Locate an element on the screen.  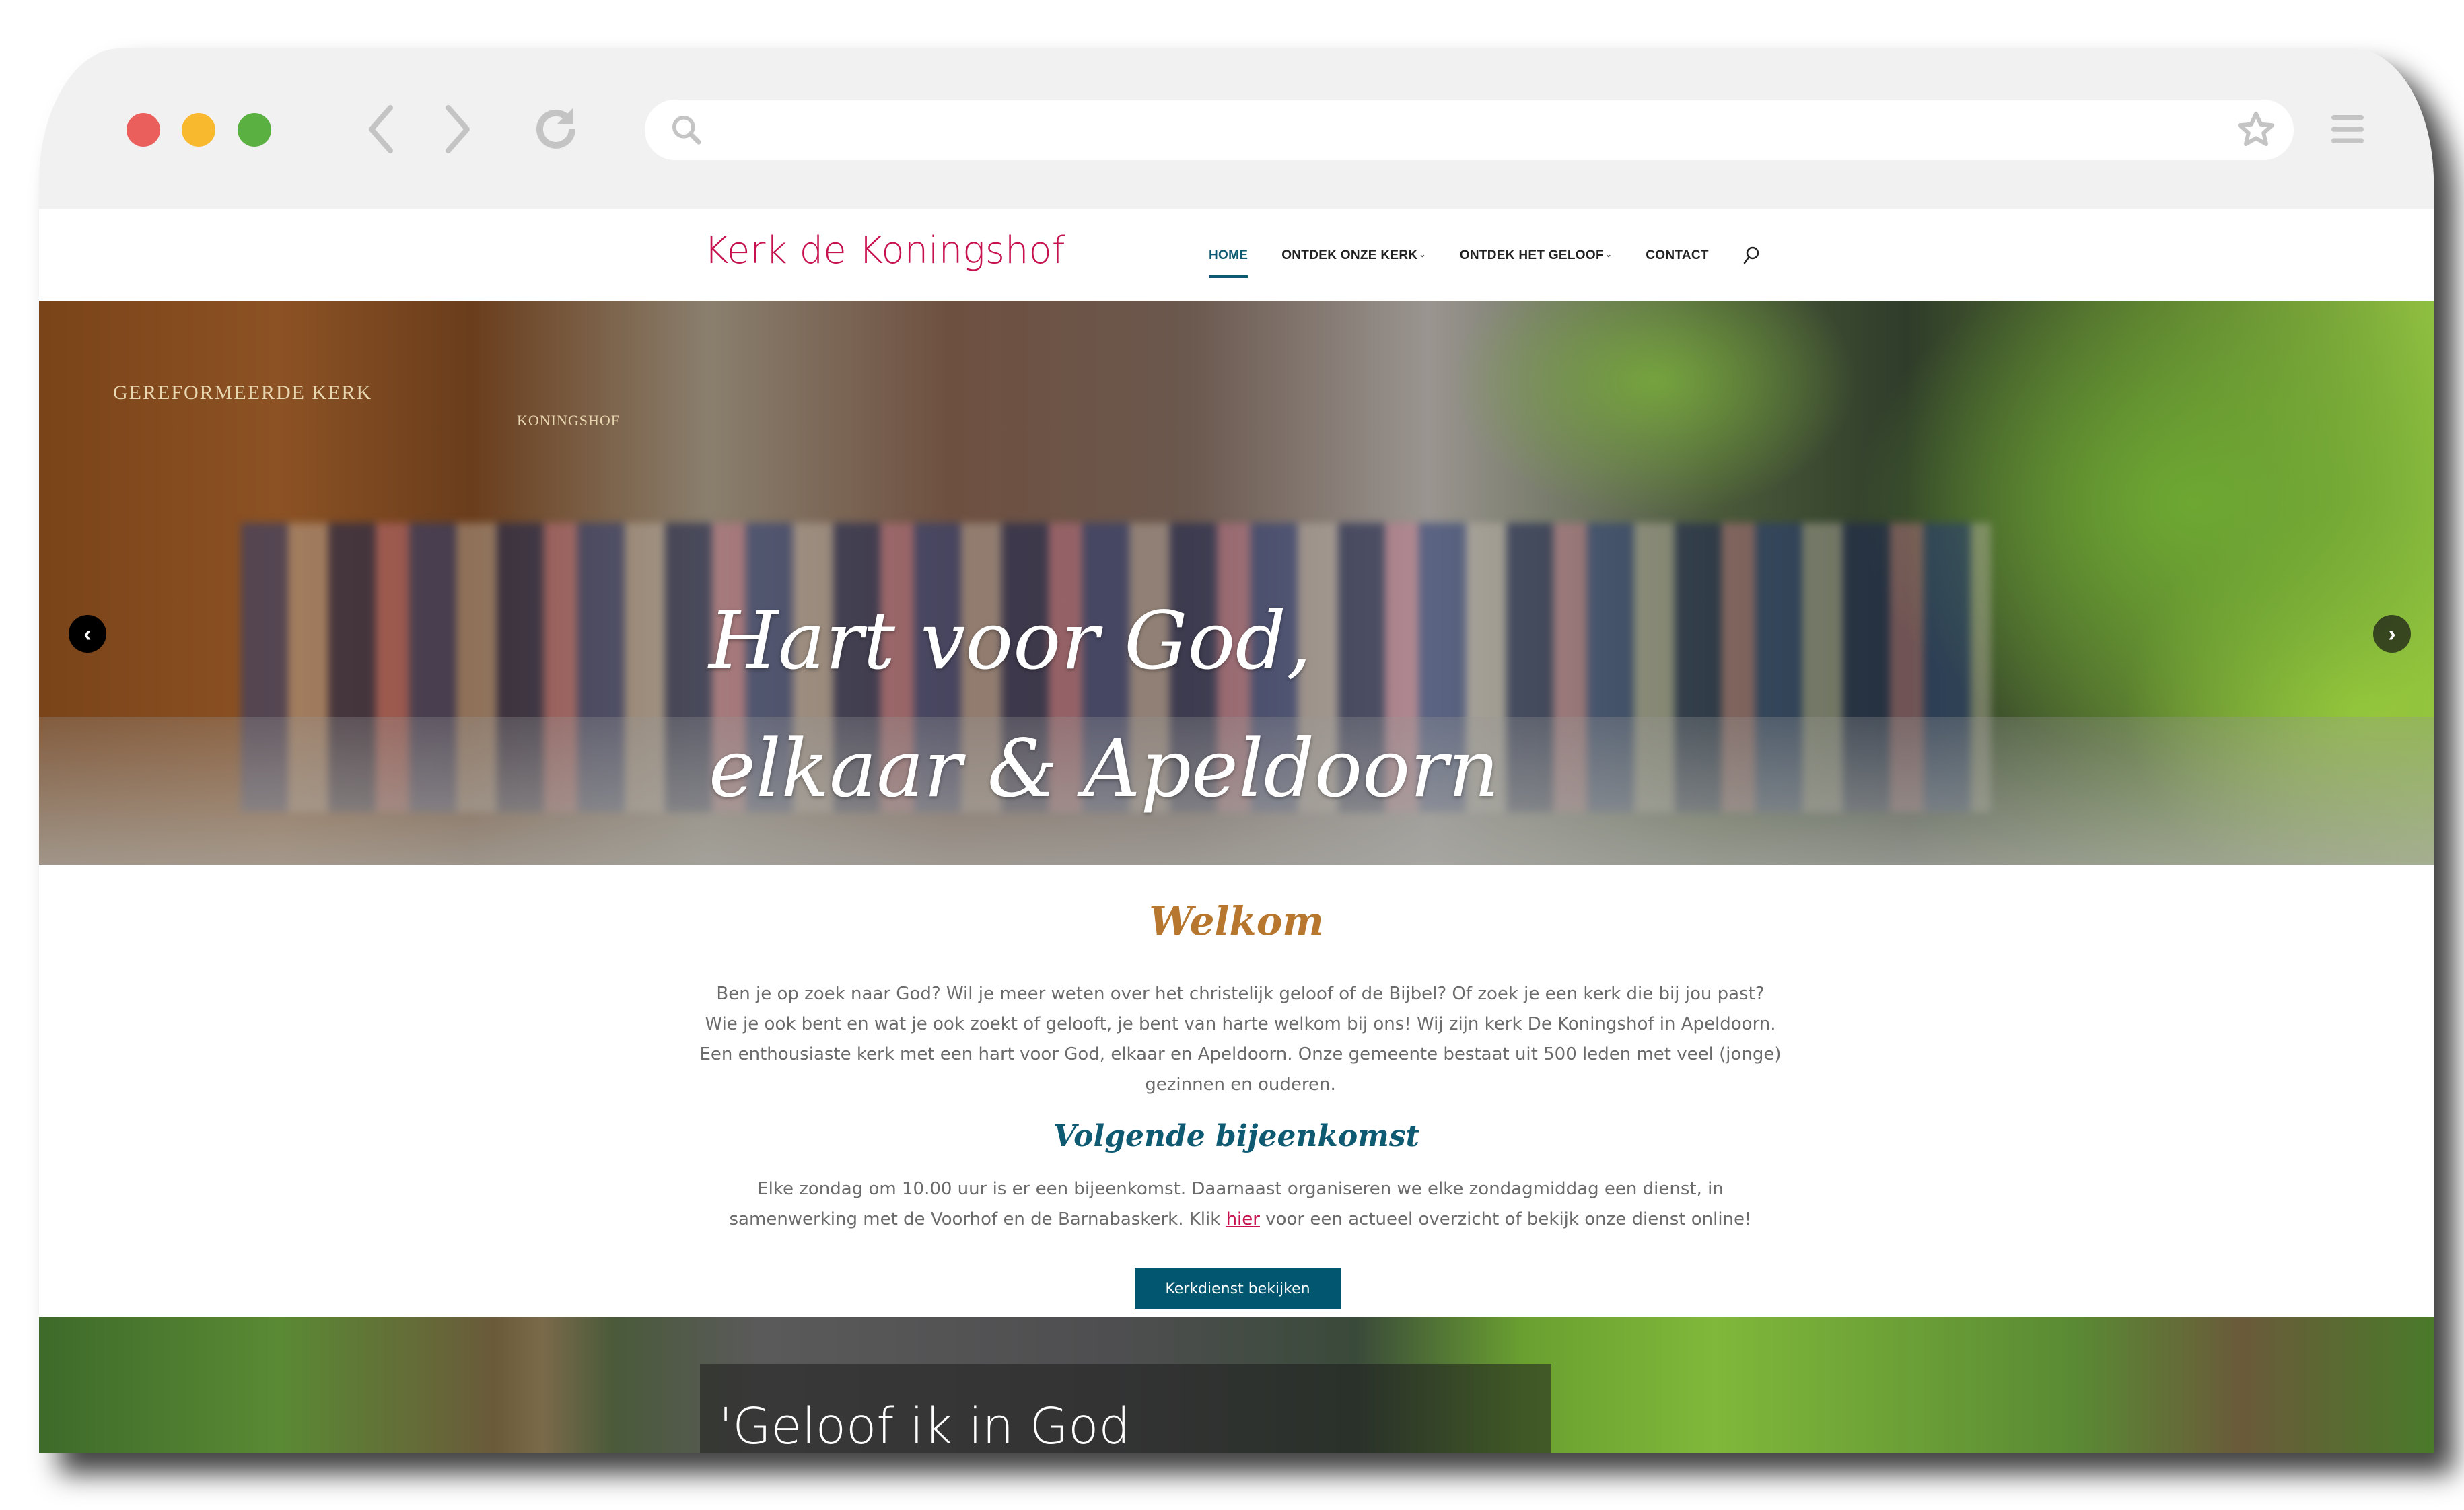
browser-toolbar is located at coordinates (1236, 128).